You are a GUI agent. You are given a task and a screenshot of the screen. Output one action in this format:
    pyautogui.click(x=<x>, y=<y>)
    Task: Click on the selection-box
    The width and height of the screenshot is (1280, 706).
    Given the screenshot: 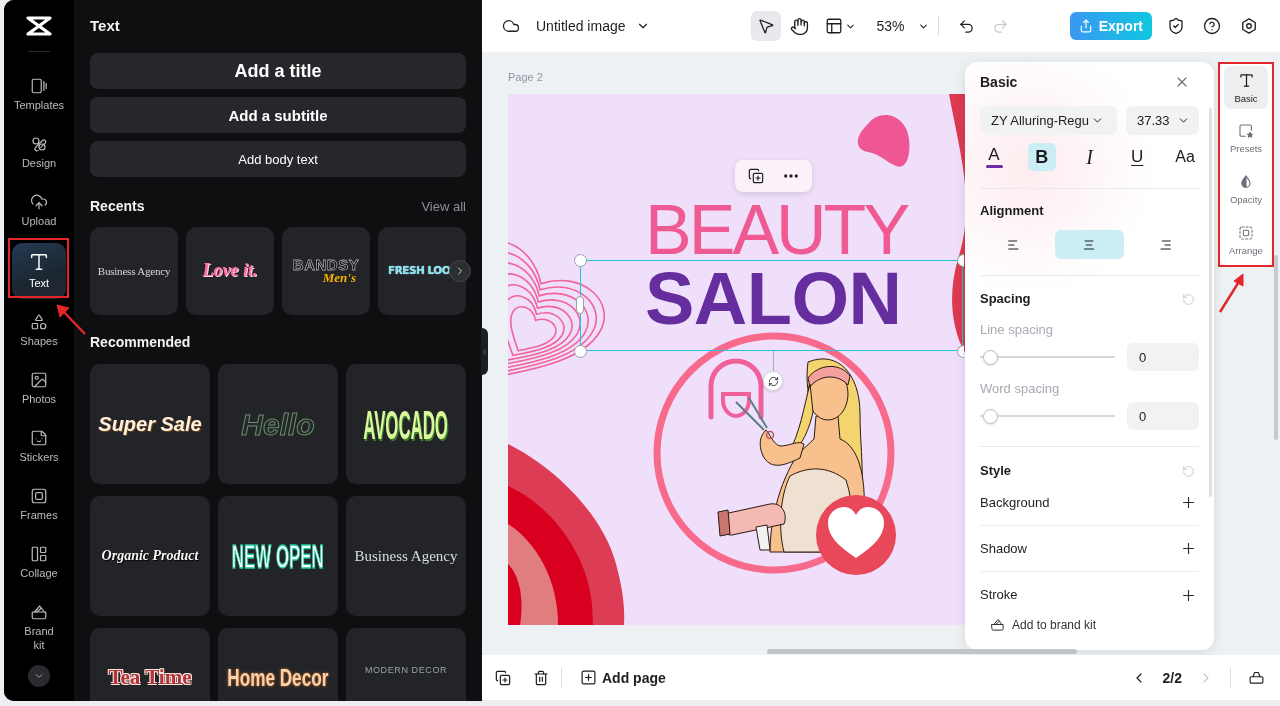 What is the action you would take?
    pyautogui.click(x=771, y=305)
    